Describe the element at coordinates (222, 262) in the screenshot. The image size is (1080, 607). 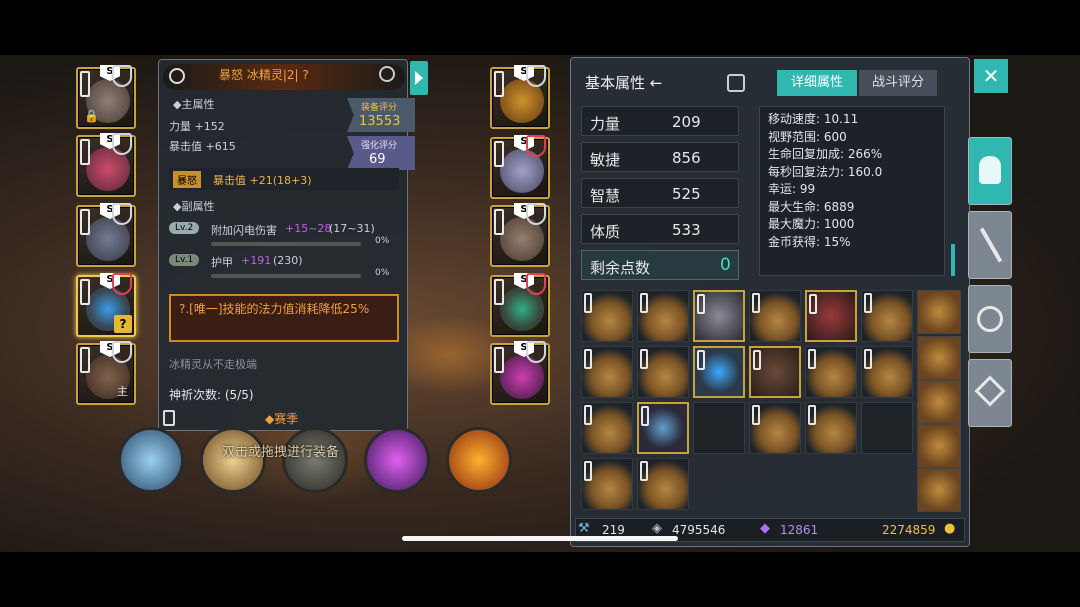
I see `sub-attr-name: 护甲` at that location.